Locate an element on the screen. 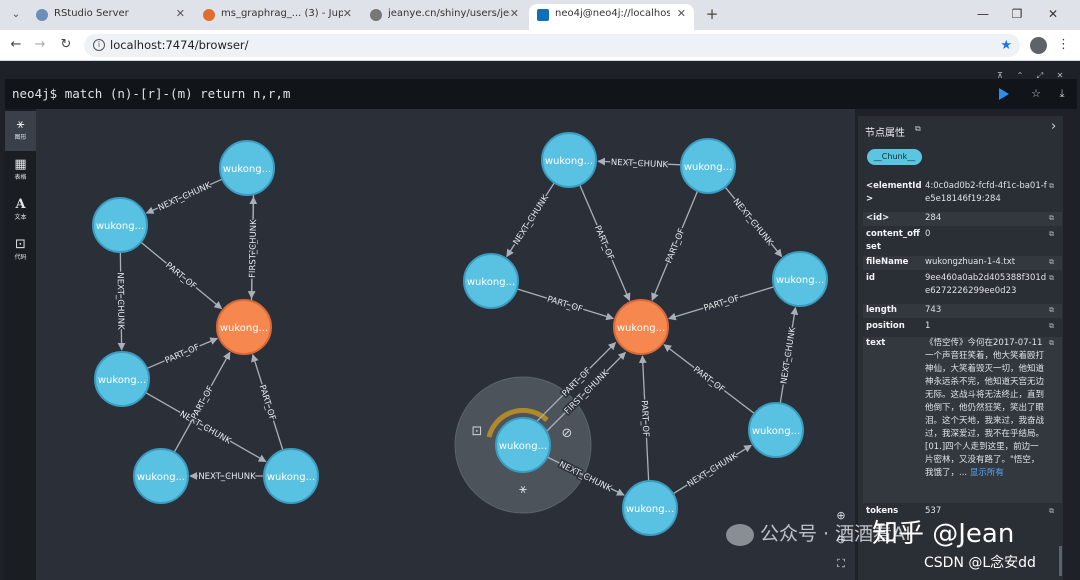  collapse-panel-icon: › is located at coordinates (1053, 126).